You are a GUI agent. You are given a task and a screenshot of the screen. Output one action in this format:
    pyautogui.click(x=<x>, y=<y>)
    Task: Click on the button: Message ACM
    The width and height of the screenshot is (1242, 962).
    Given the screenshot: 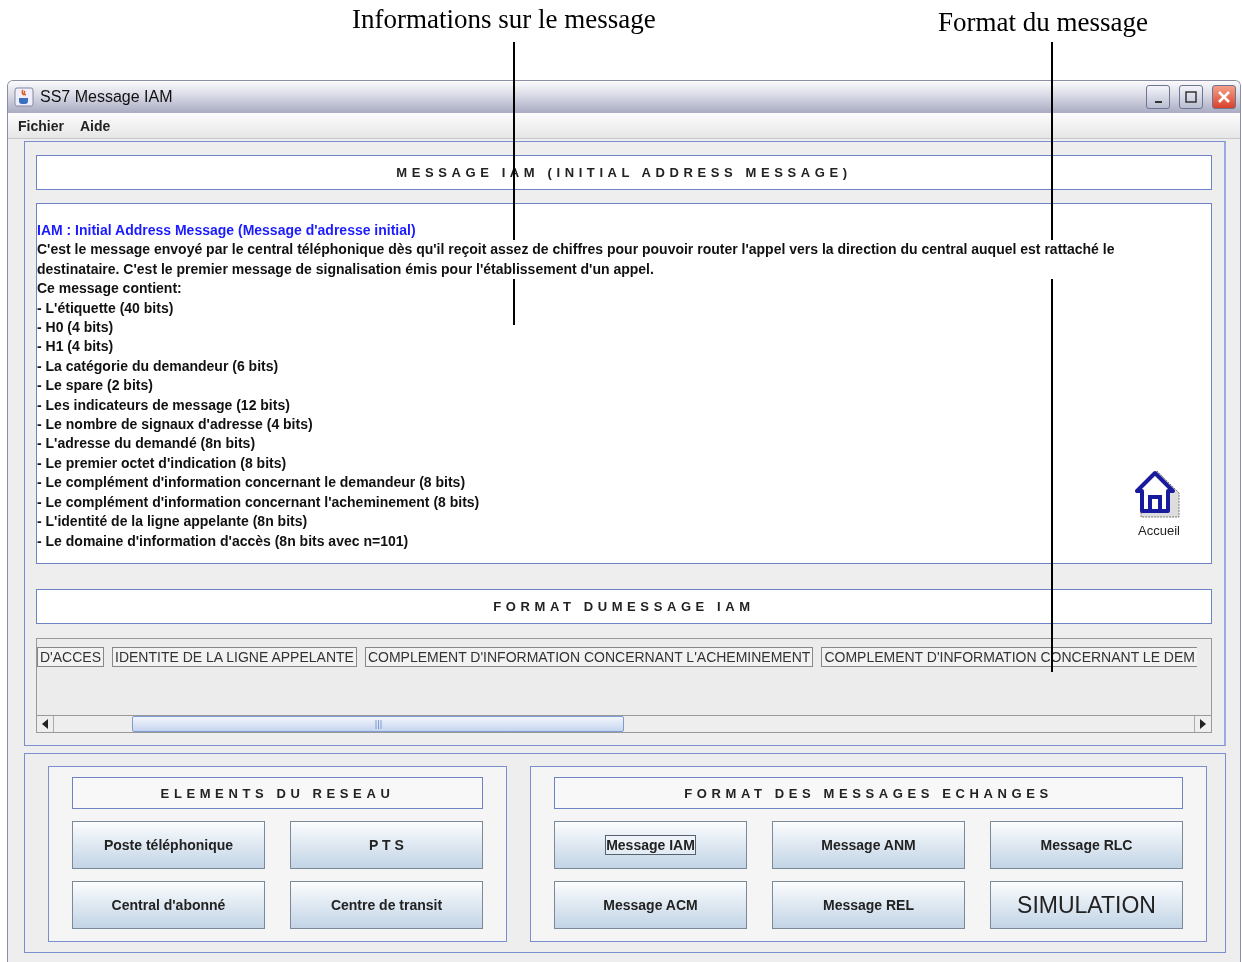 What is the action you would take?
    pyautogui.click(x=650, y=905)
    